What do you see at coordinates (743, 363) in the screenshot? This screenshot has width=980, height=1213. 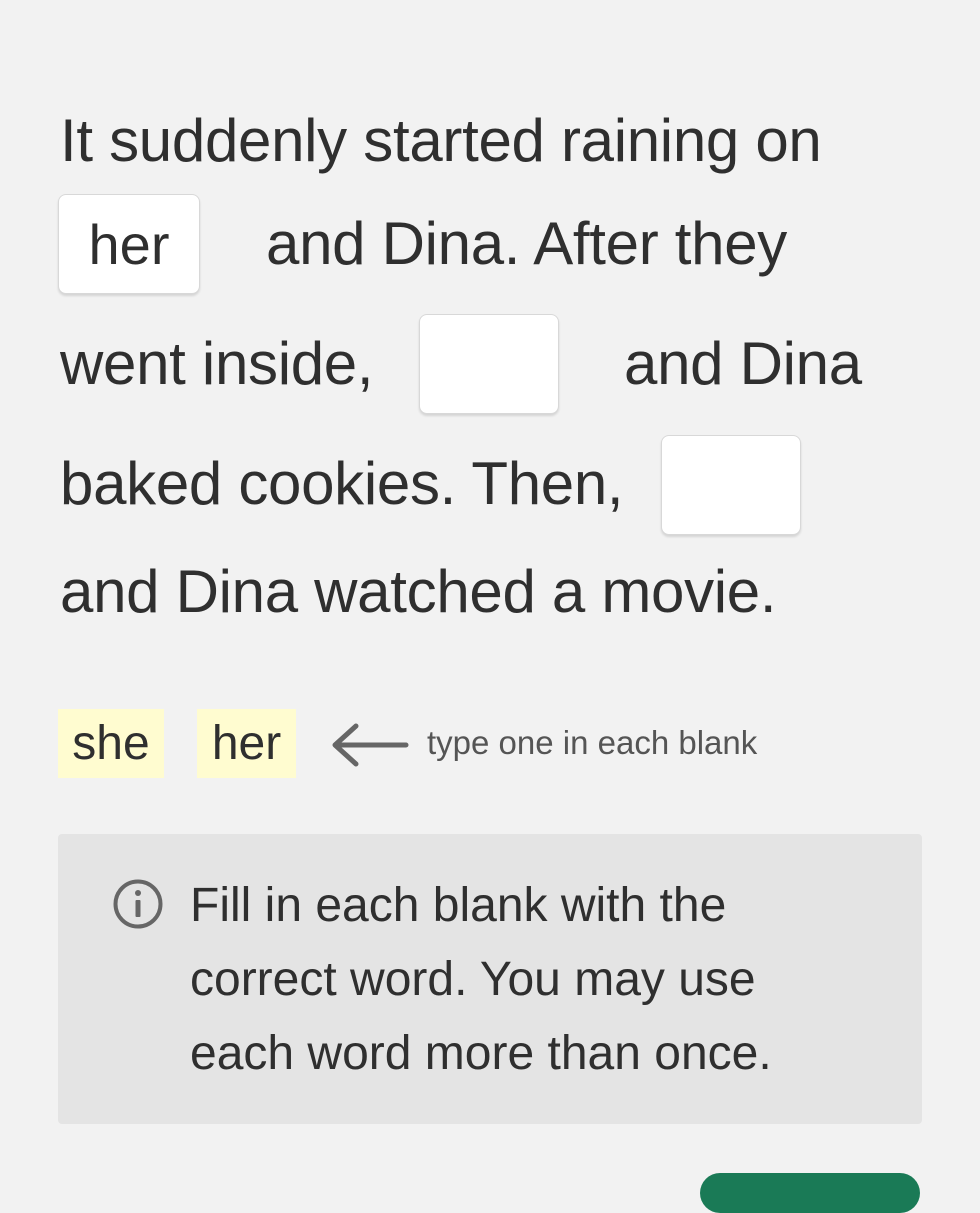 I see `passage-line-3b: and Dina` at bounding box center [743, 363].